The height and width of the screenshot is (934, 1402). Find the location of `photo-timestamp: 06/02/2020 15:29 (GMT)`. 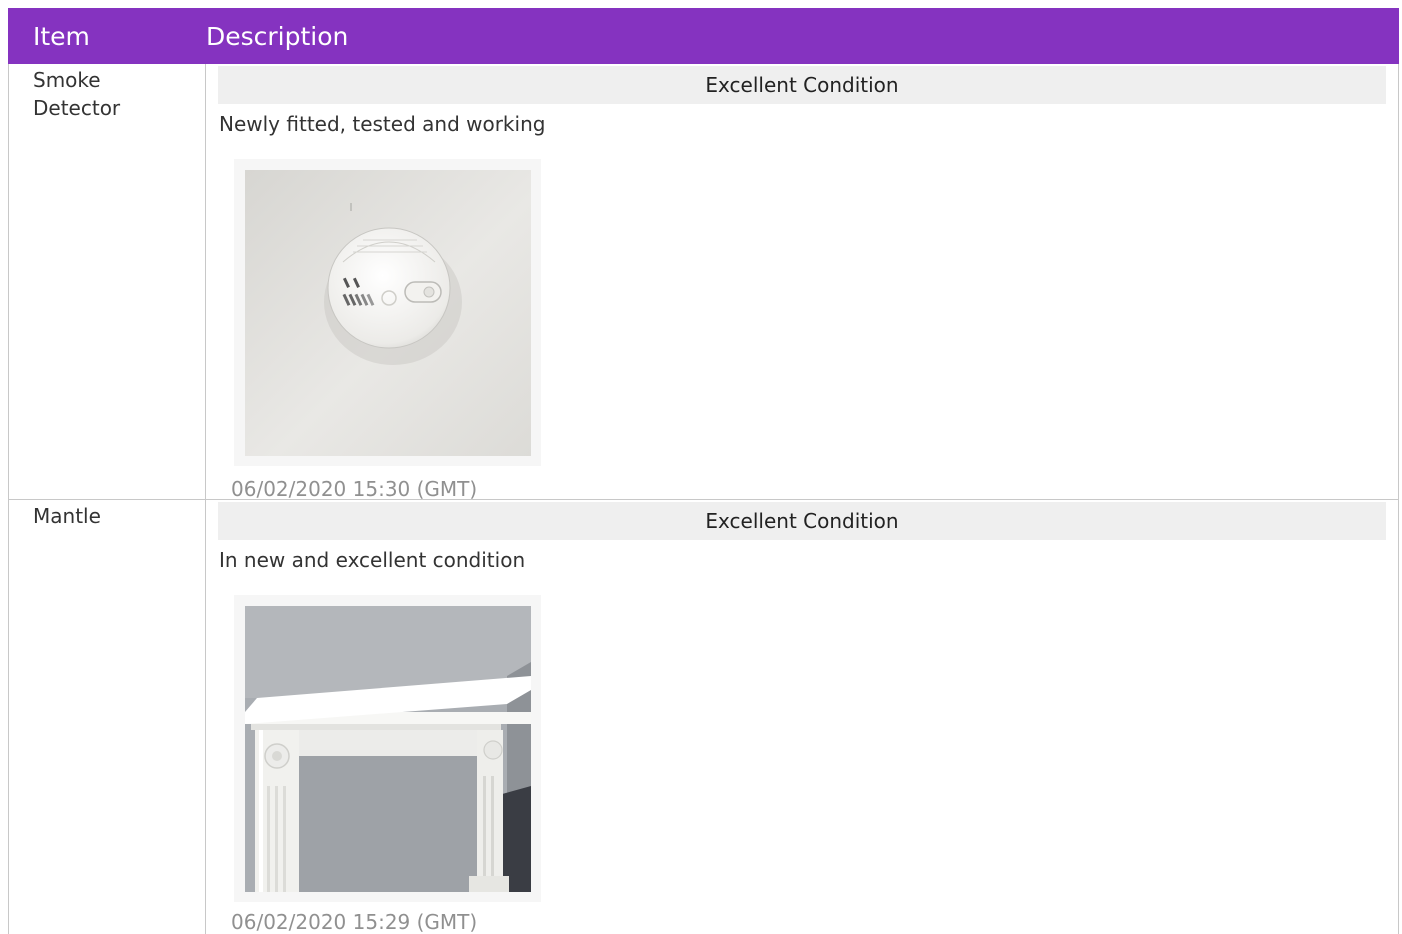

photo-timestamp: 06/02/2020 15:29 (GMT) is located at coordinates (354, 922).